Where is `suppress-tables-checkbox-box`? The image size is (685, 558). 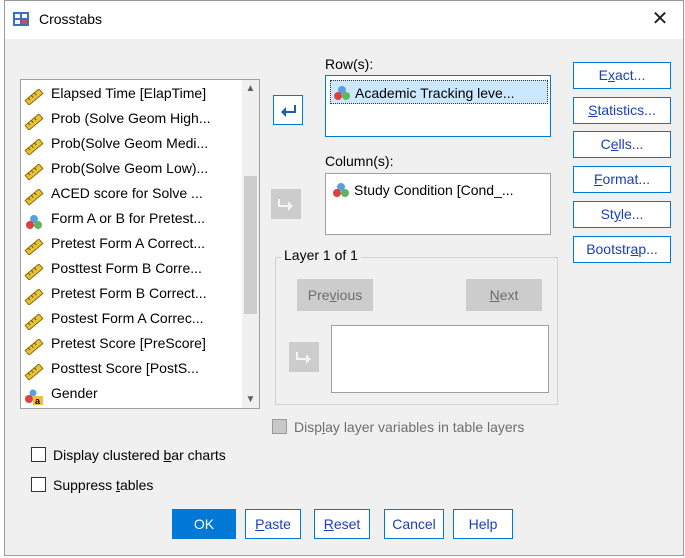 suppress-tables-checkbox-box is located at coordinates (38, 484).